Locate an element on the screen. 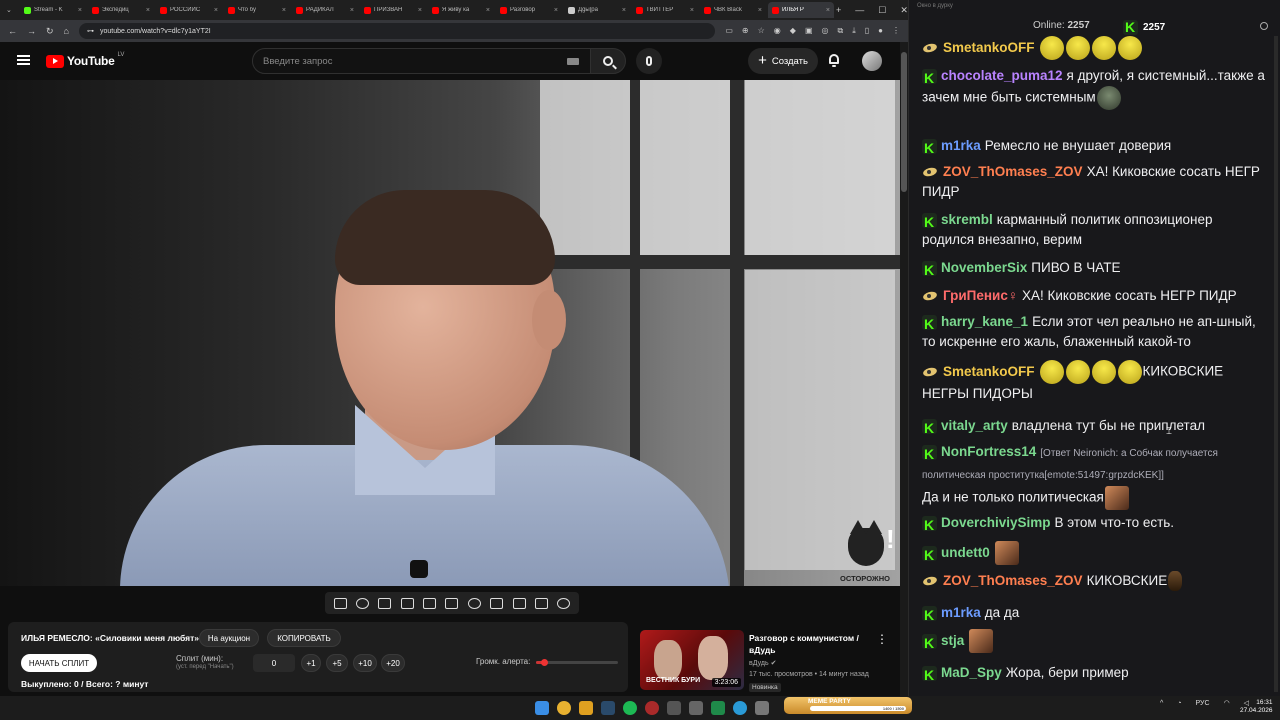 The image size is (1280, 720). wifi-icon: ◠ is located at coordinates (1227, 703).